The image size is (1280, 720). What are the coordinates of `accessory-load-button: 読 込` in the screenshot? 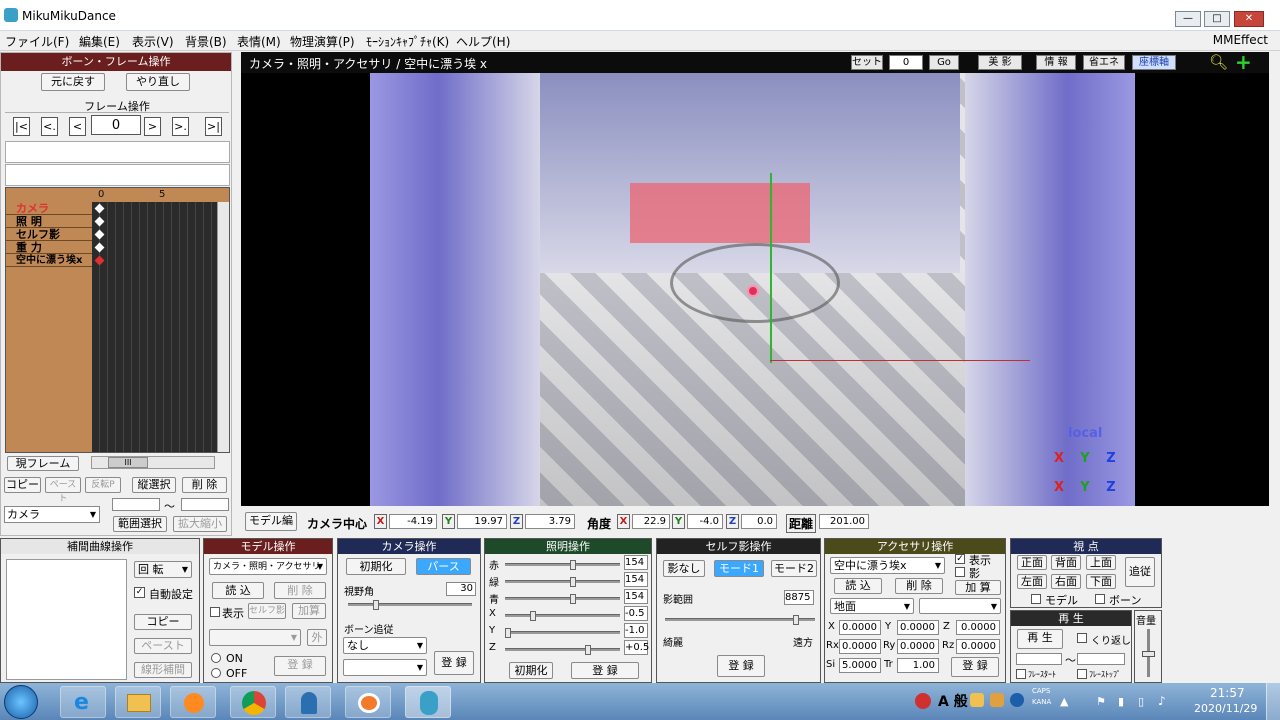 It's located at (858, 586).